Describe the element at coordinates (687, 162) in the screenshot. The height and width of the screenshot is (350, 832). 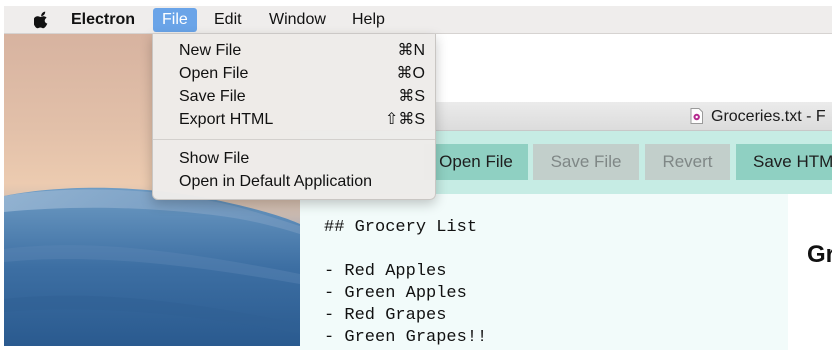
I see `revert-button: Revert` at that location.